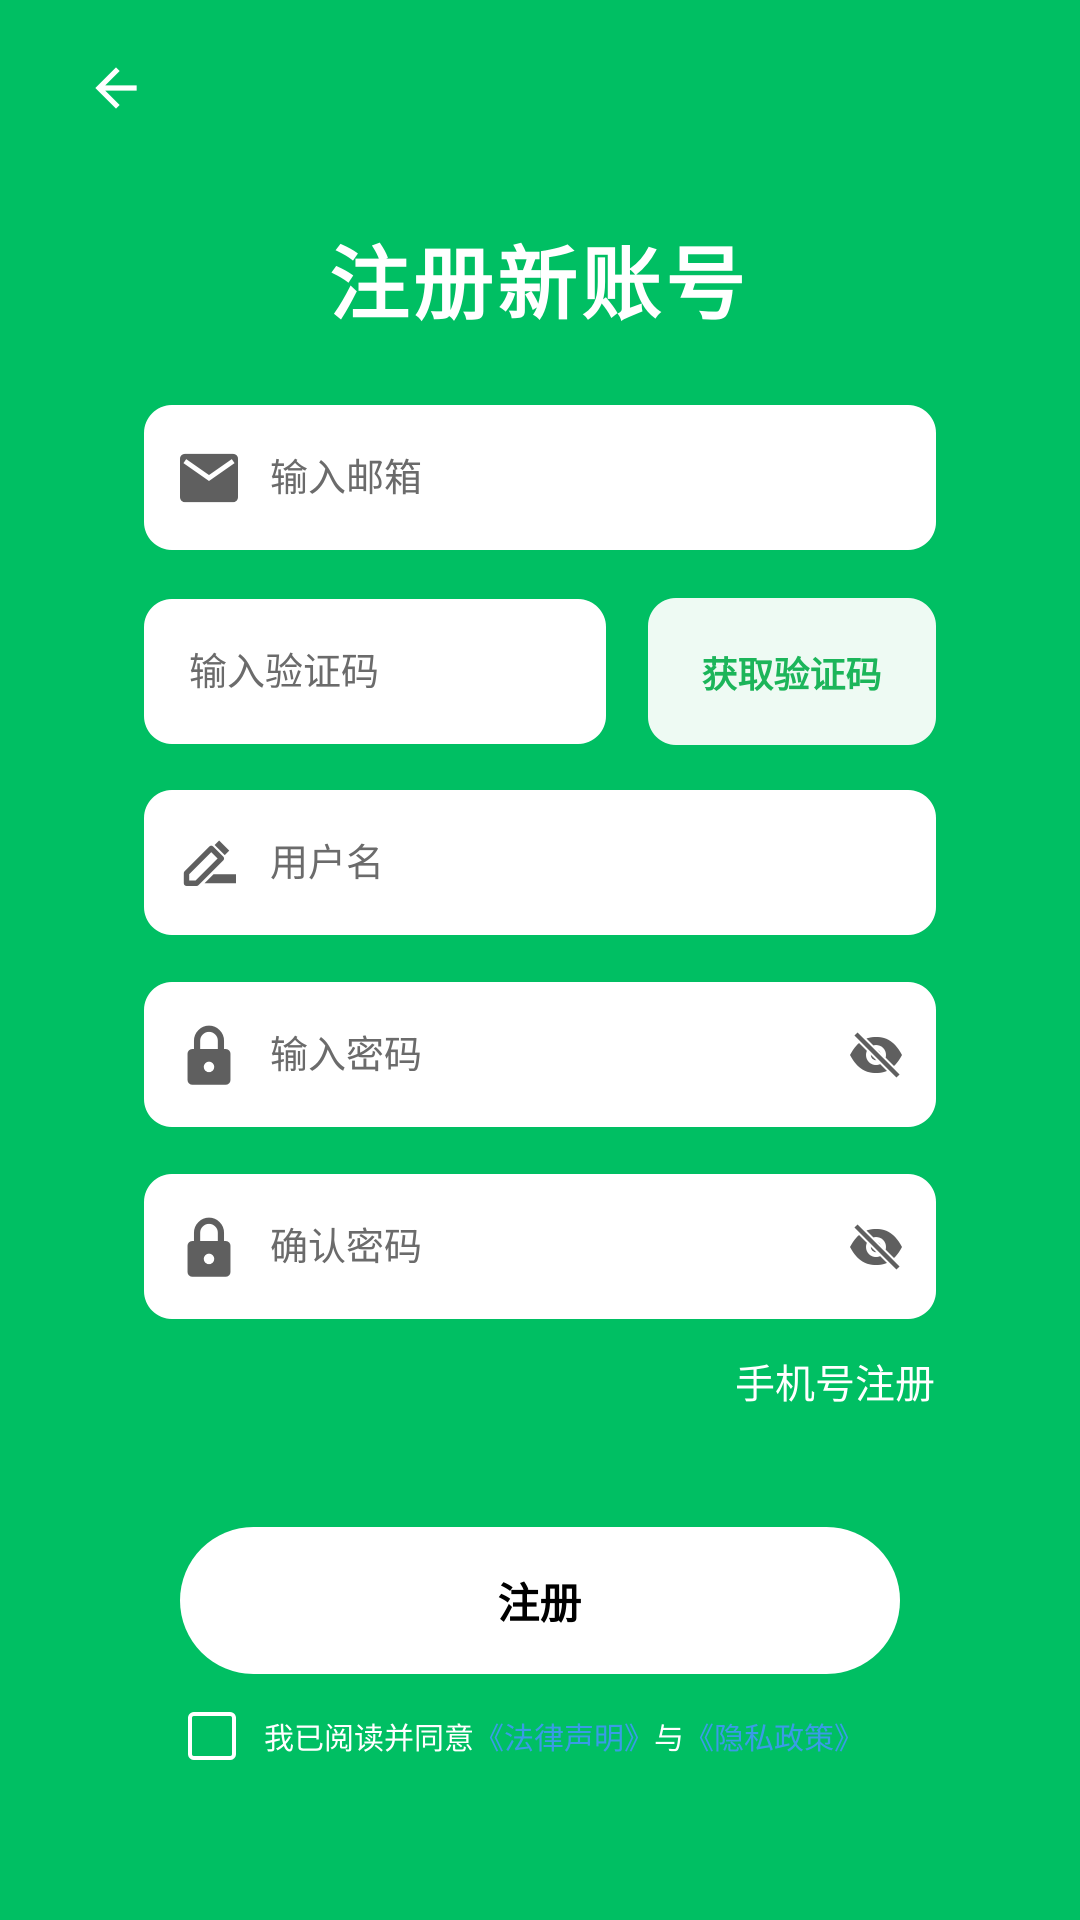  I want to click on get-code-button: 获取验证码, so click(792, 671).